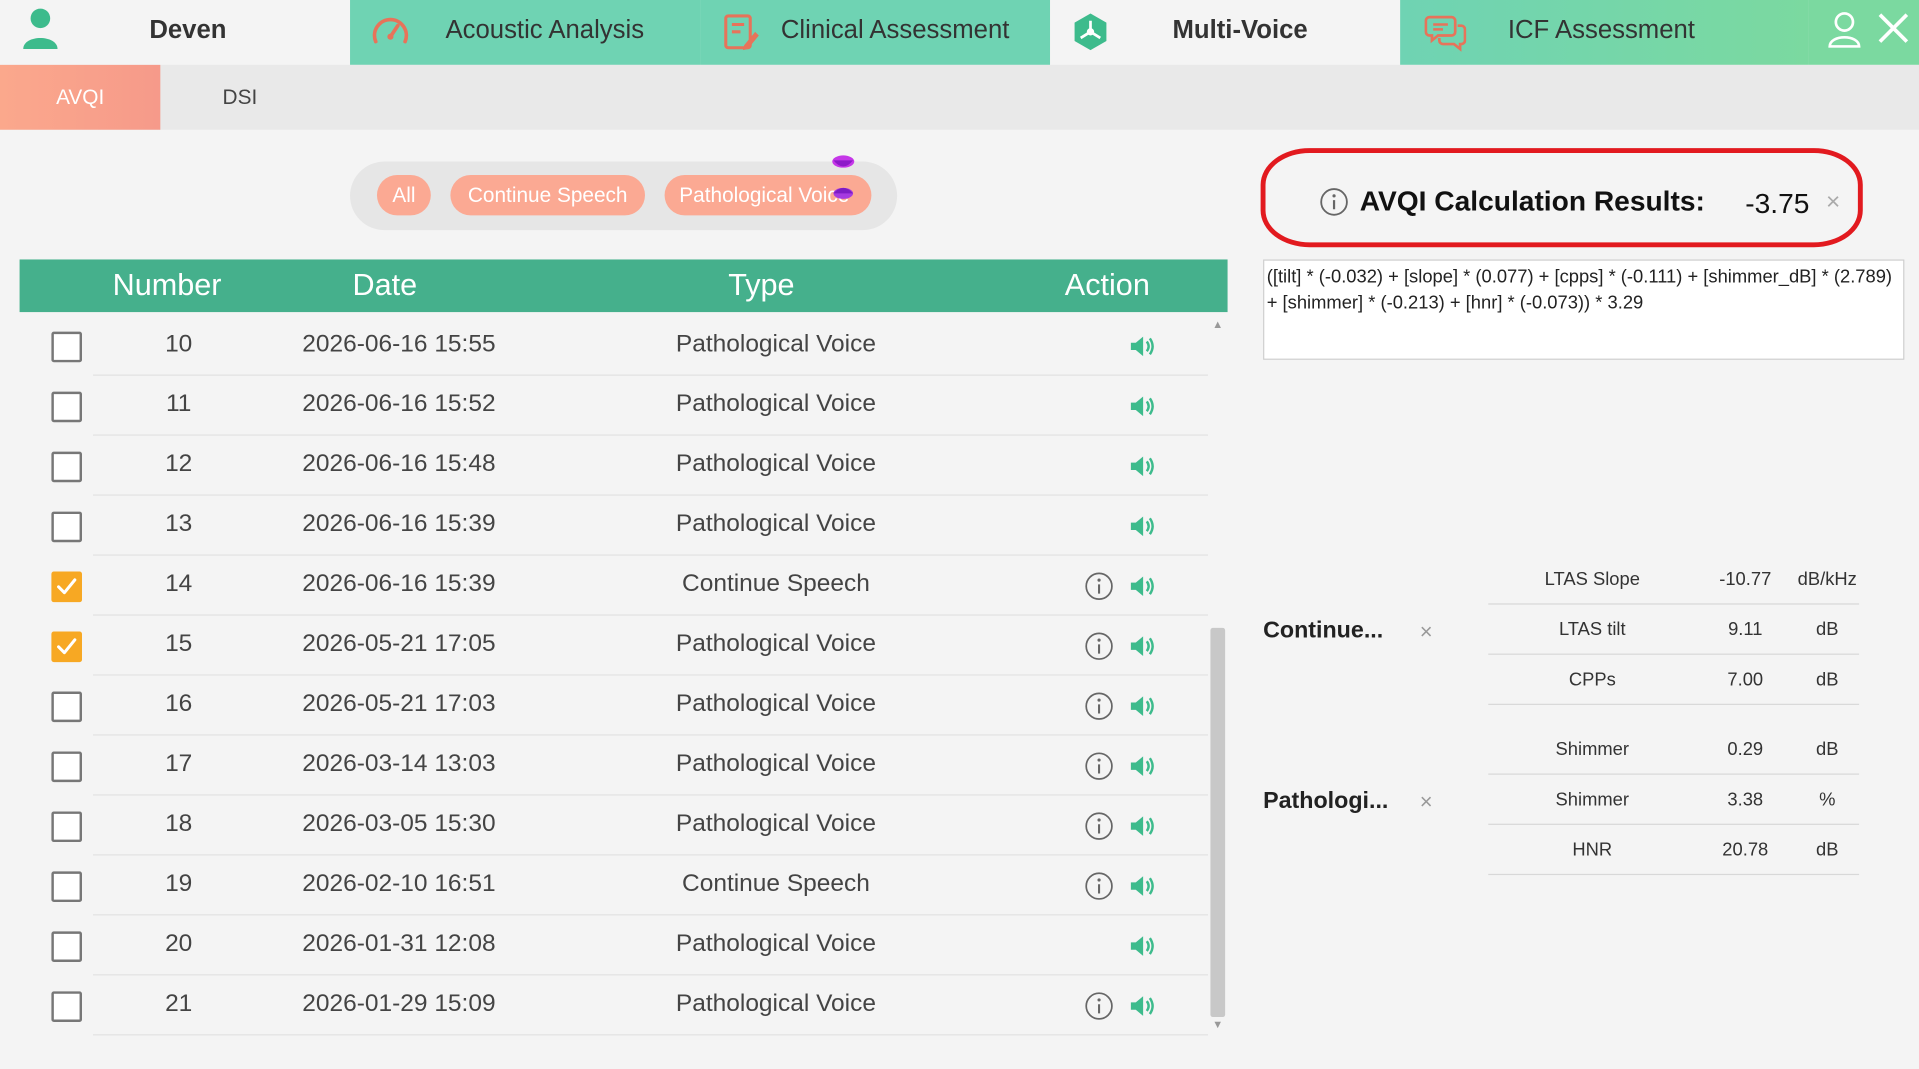 The height and width of the screenshot is (1069, 1919). What do you see at coordinates (1217, 1024) in the screenshot?
I see `scroll-down-icon: ▼` at bounding box center [1217, 1024].